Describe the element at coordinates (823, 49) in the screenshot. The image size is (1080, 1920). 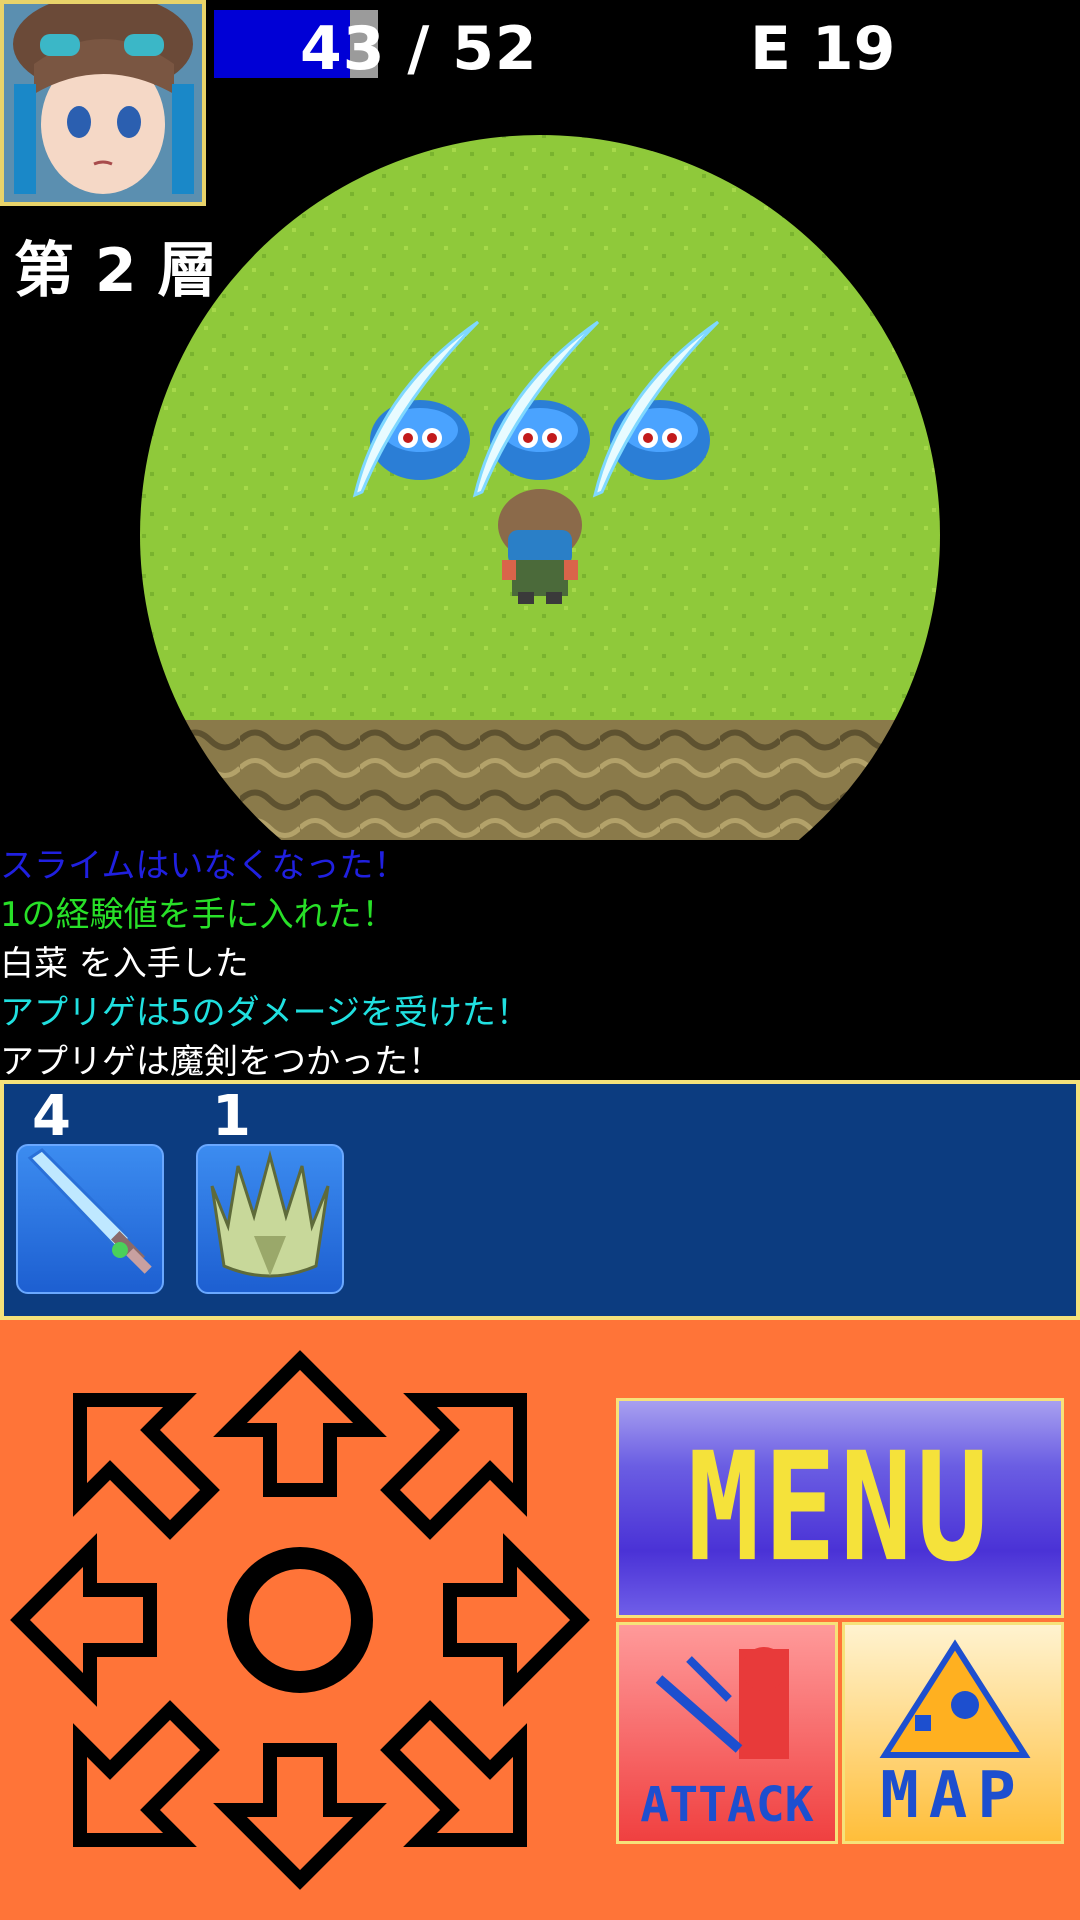
I see `energy-text: E 19` at that location.